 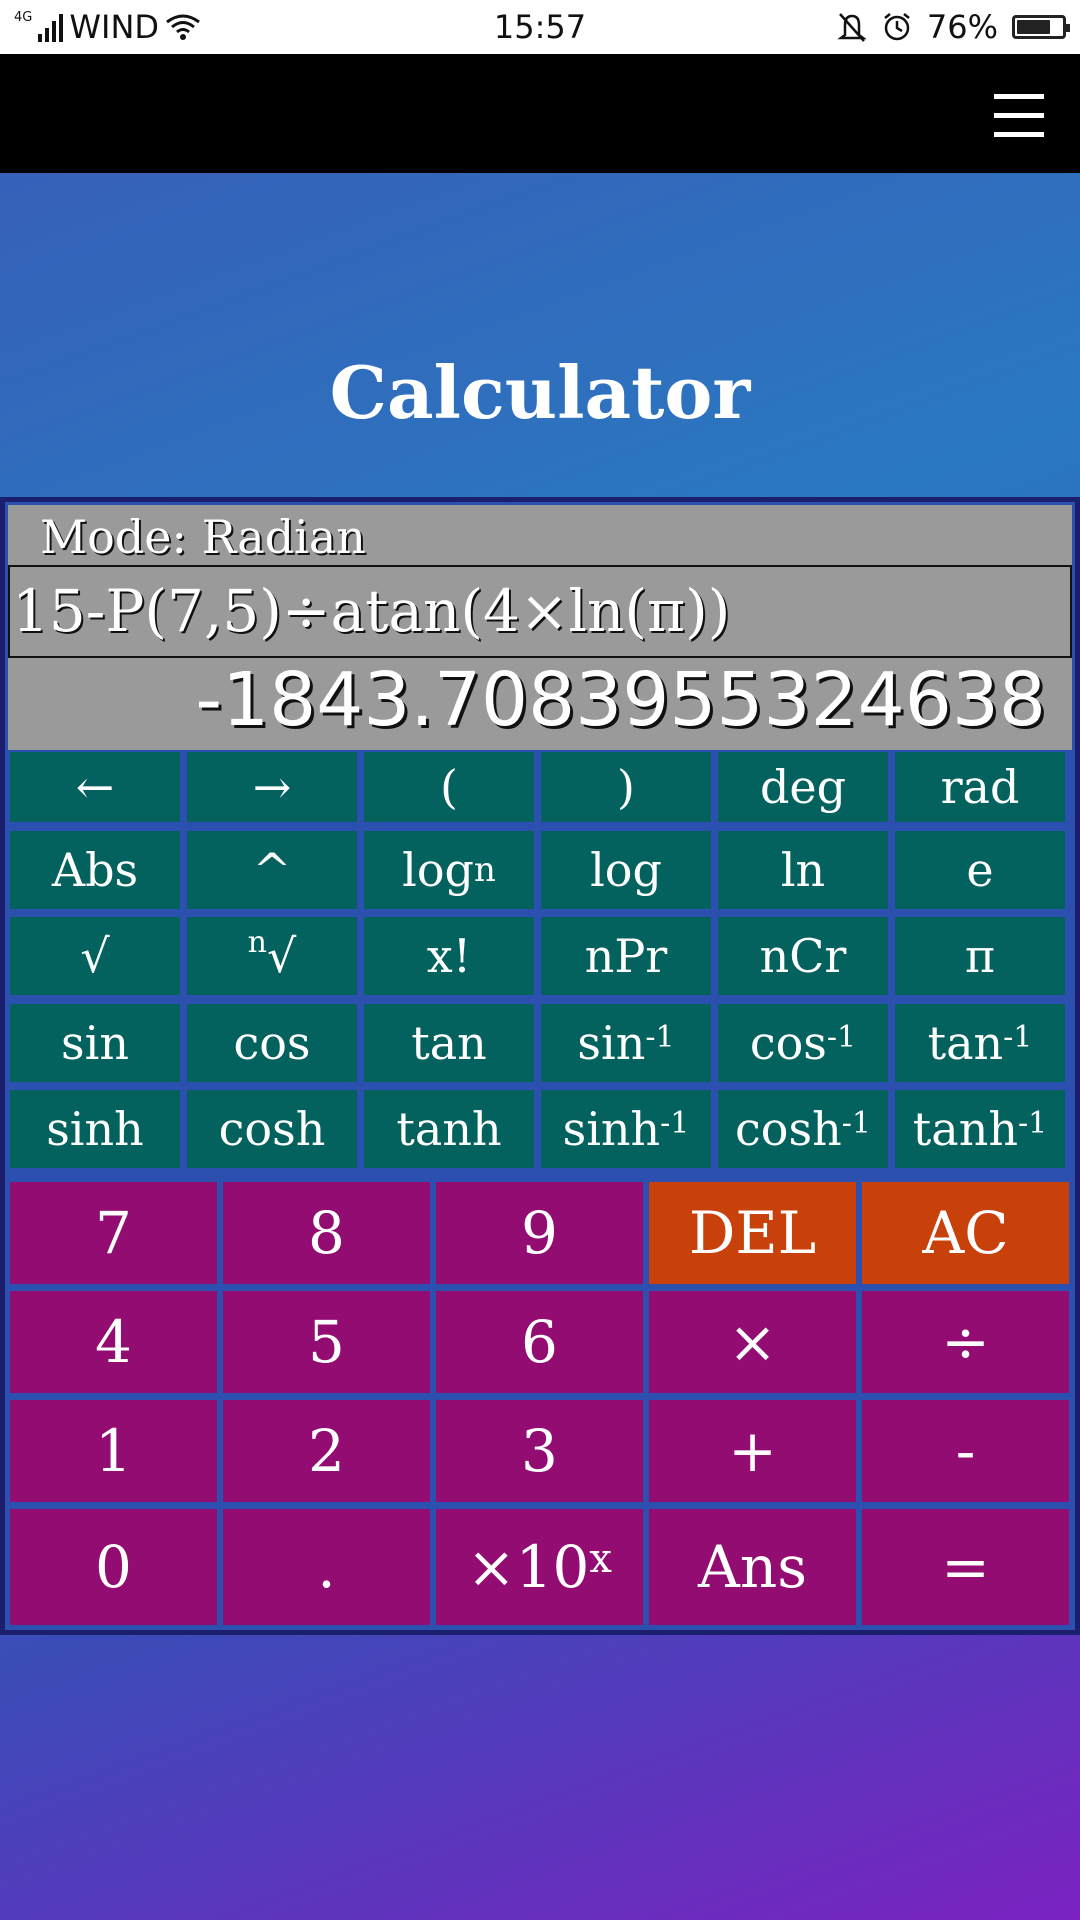 I want to click on open-paren-button: (, so click(x=449, y=787).